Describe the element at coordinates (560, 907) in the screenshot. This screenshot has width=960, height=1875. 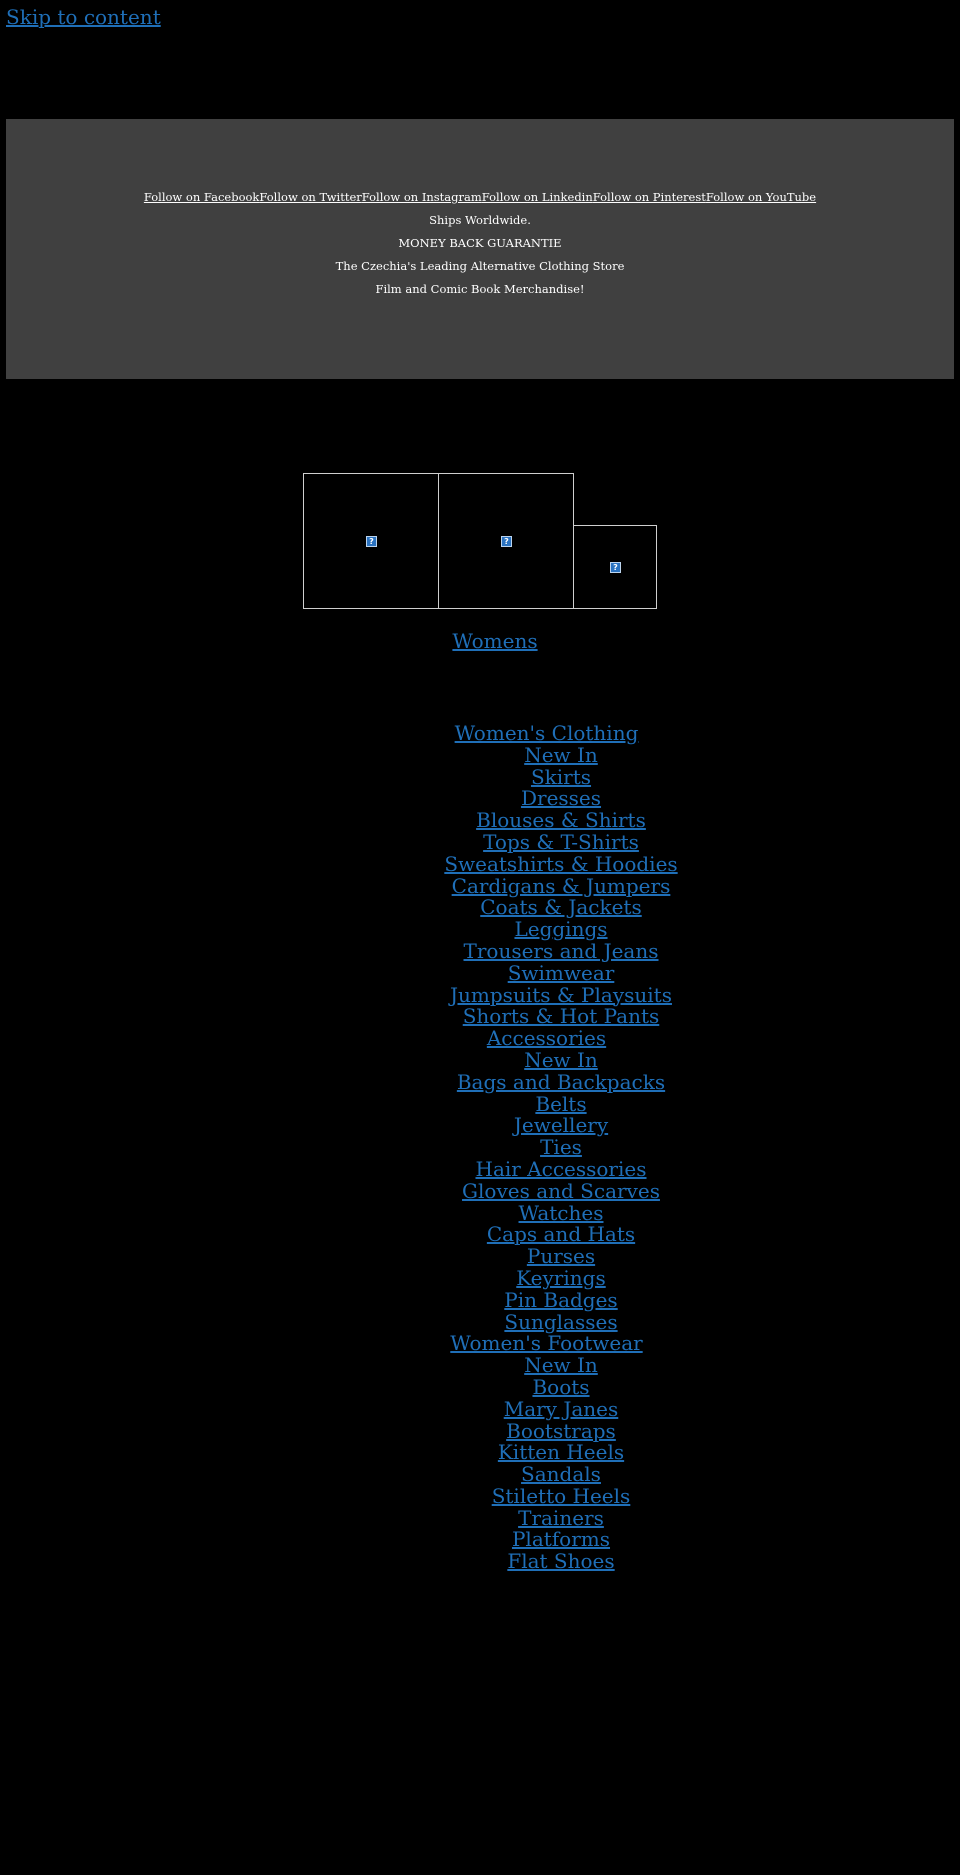
I see `menu-item-link: Coats & Jackets` at that location.